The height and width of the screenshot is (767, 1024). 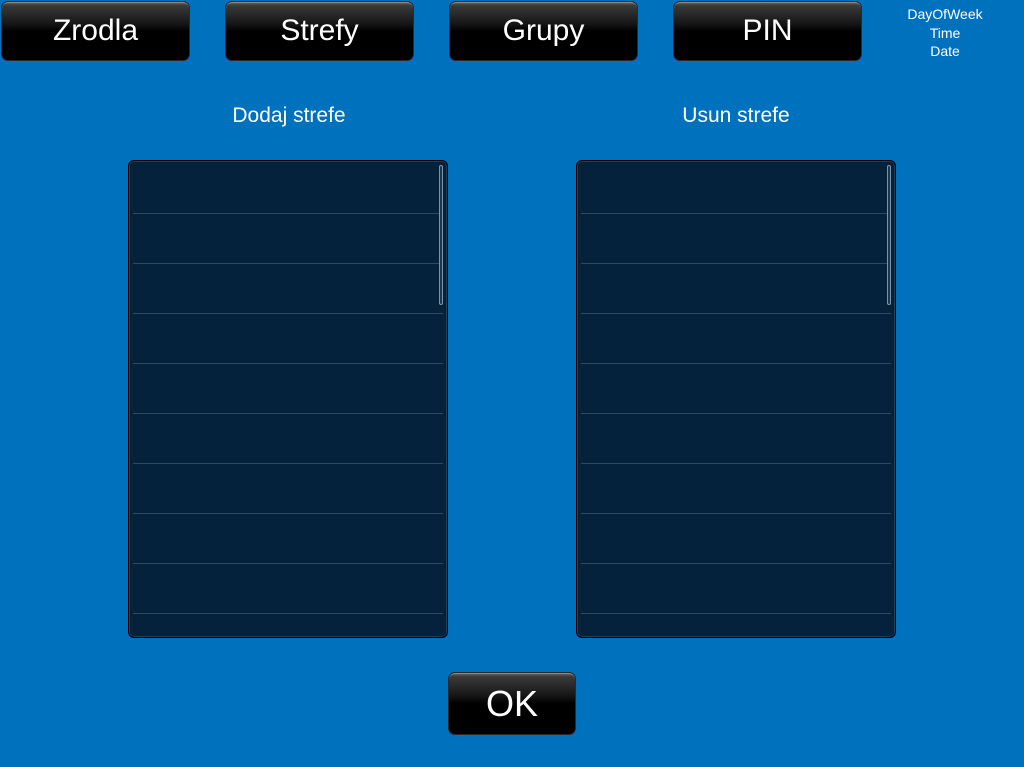 I want to click on day-of-week-label: DayOfWeek, so click(x=945, y=14).